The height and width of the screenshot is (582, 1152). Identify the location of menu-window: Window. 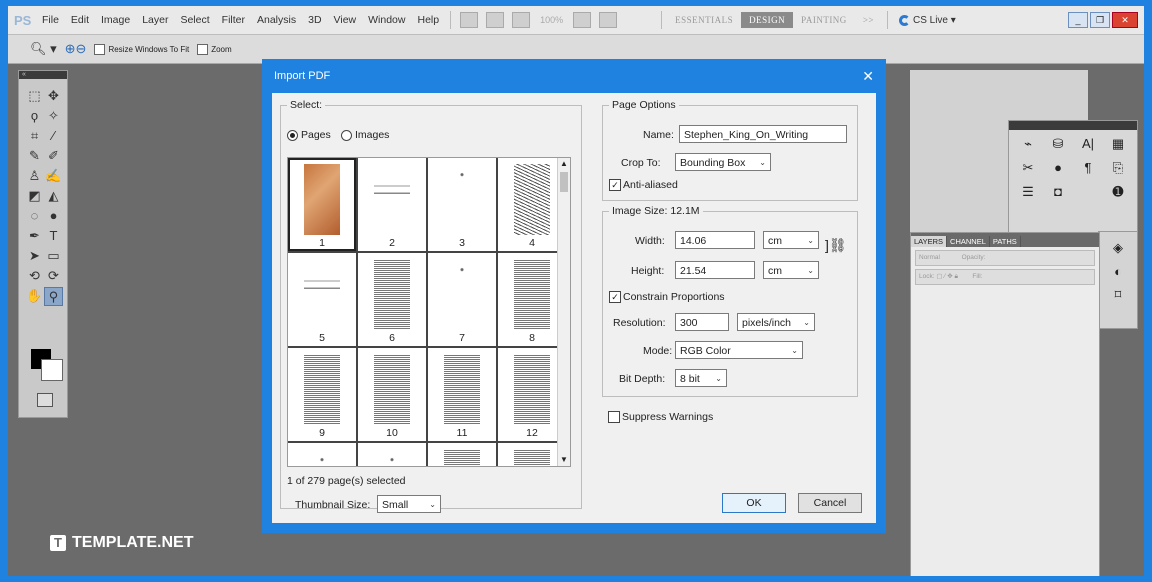
(386, 20).